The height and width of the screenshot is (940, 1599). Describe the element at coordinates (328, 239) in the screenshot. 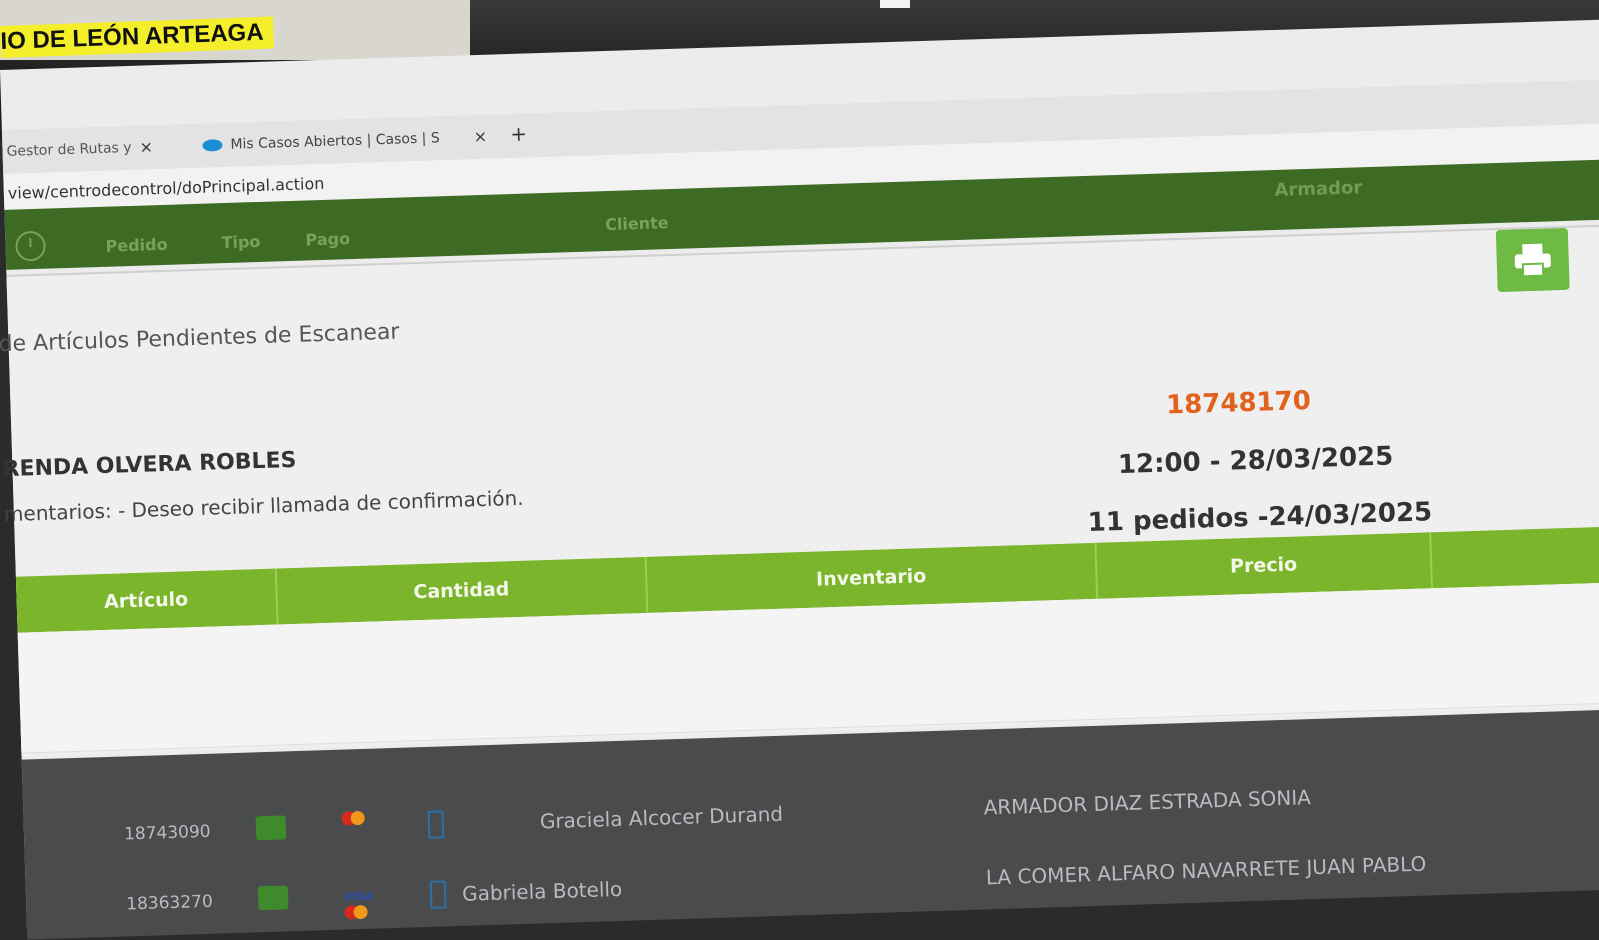

I see `column-pago: Pago` at that location.